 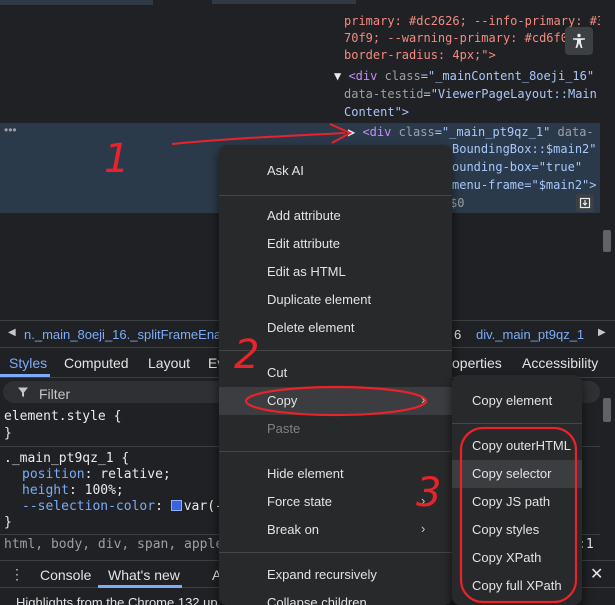 What do you see at coordinates (335, 474) in the screenshot?
I see `menu-item-hide-element: Hide element` at bounding box center [335, 474].